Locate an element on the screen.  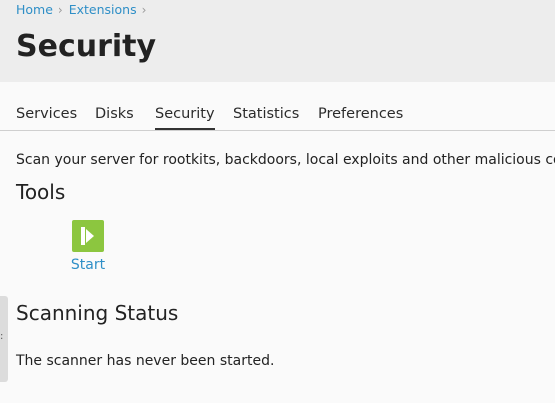
breadcrumb-home-link: Home is located at coordinates (34, 9).